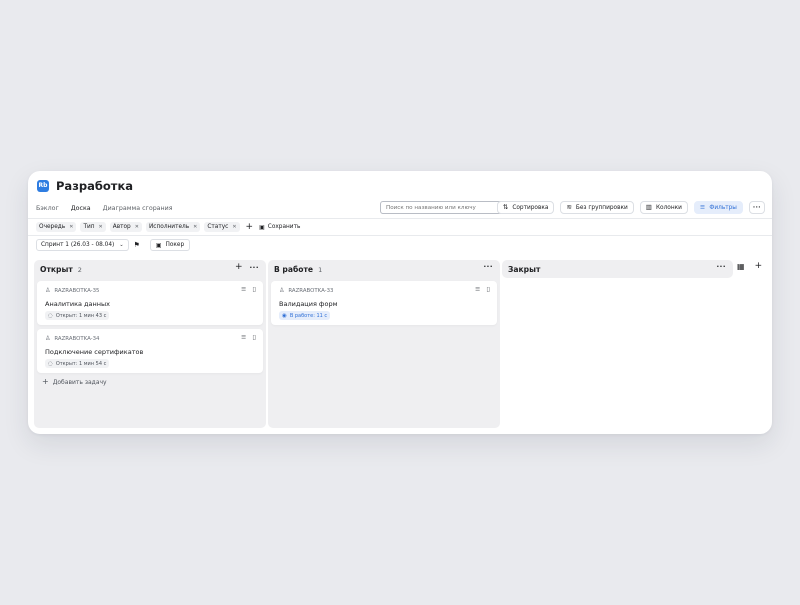 Image resolution: width=800 pixels, height=605 pixels. Describe the element at coordinates (284, 227) in the screenshot. I see `save-filter-label: Сохранить` at that location.